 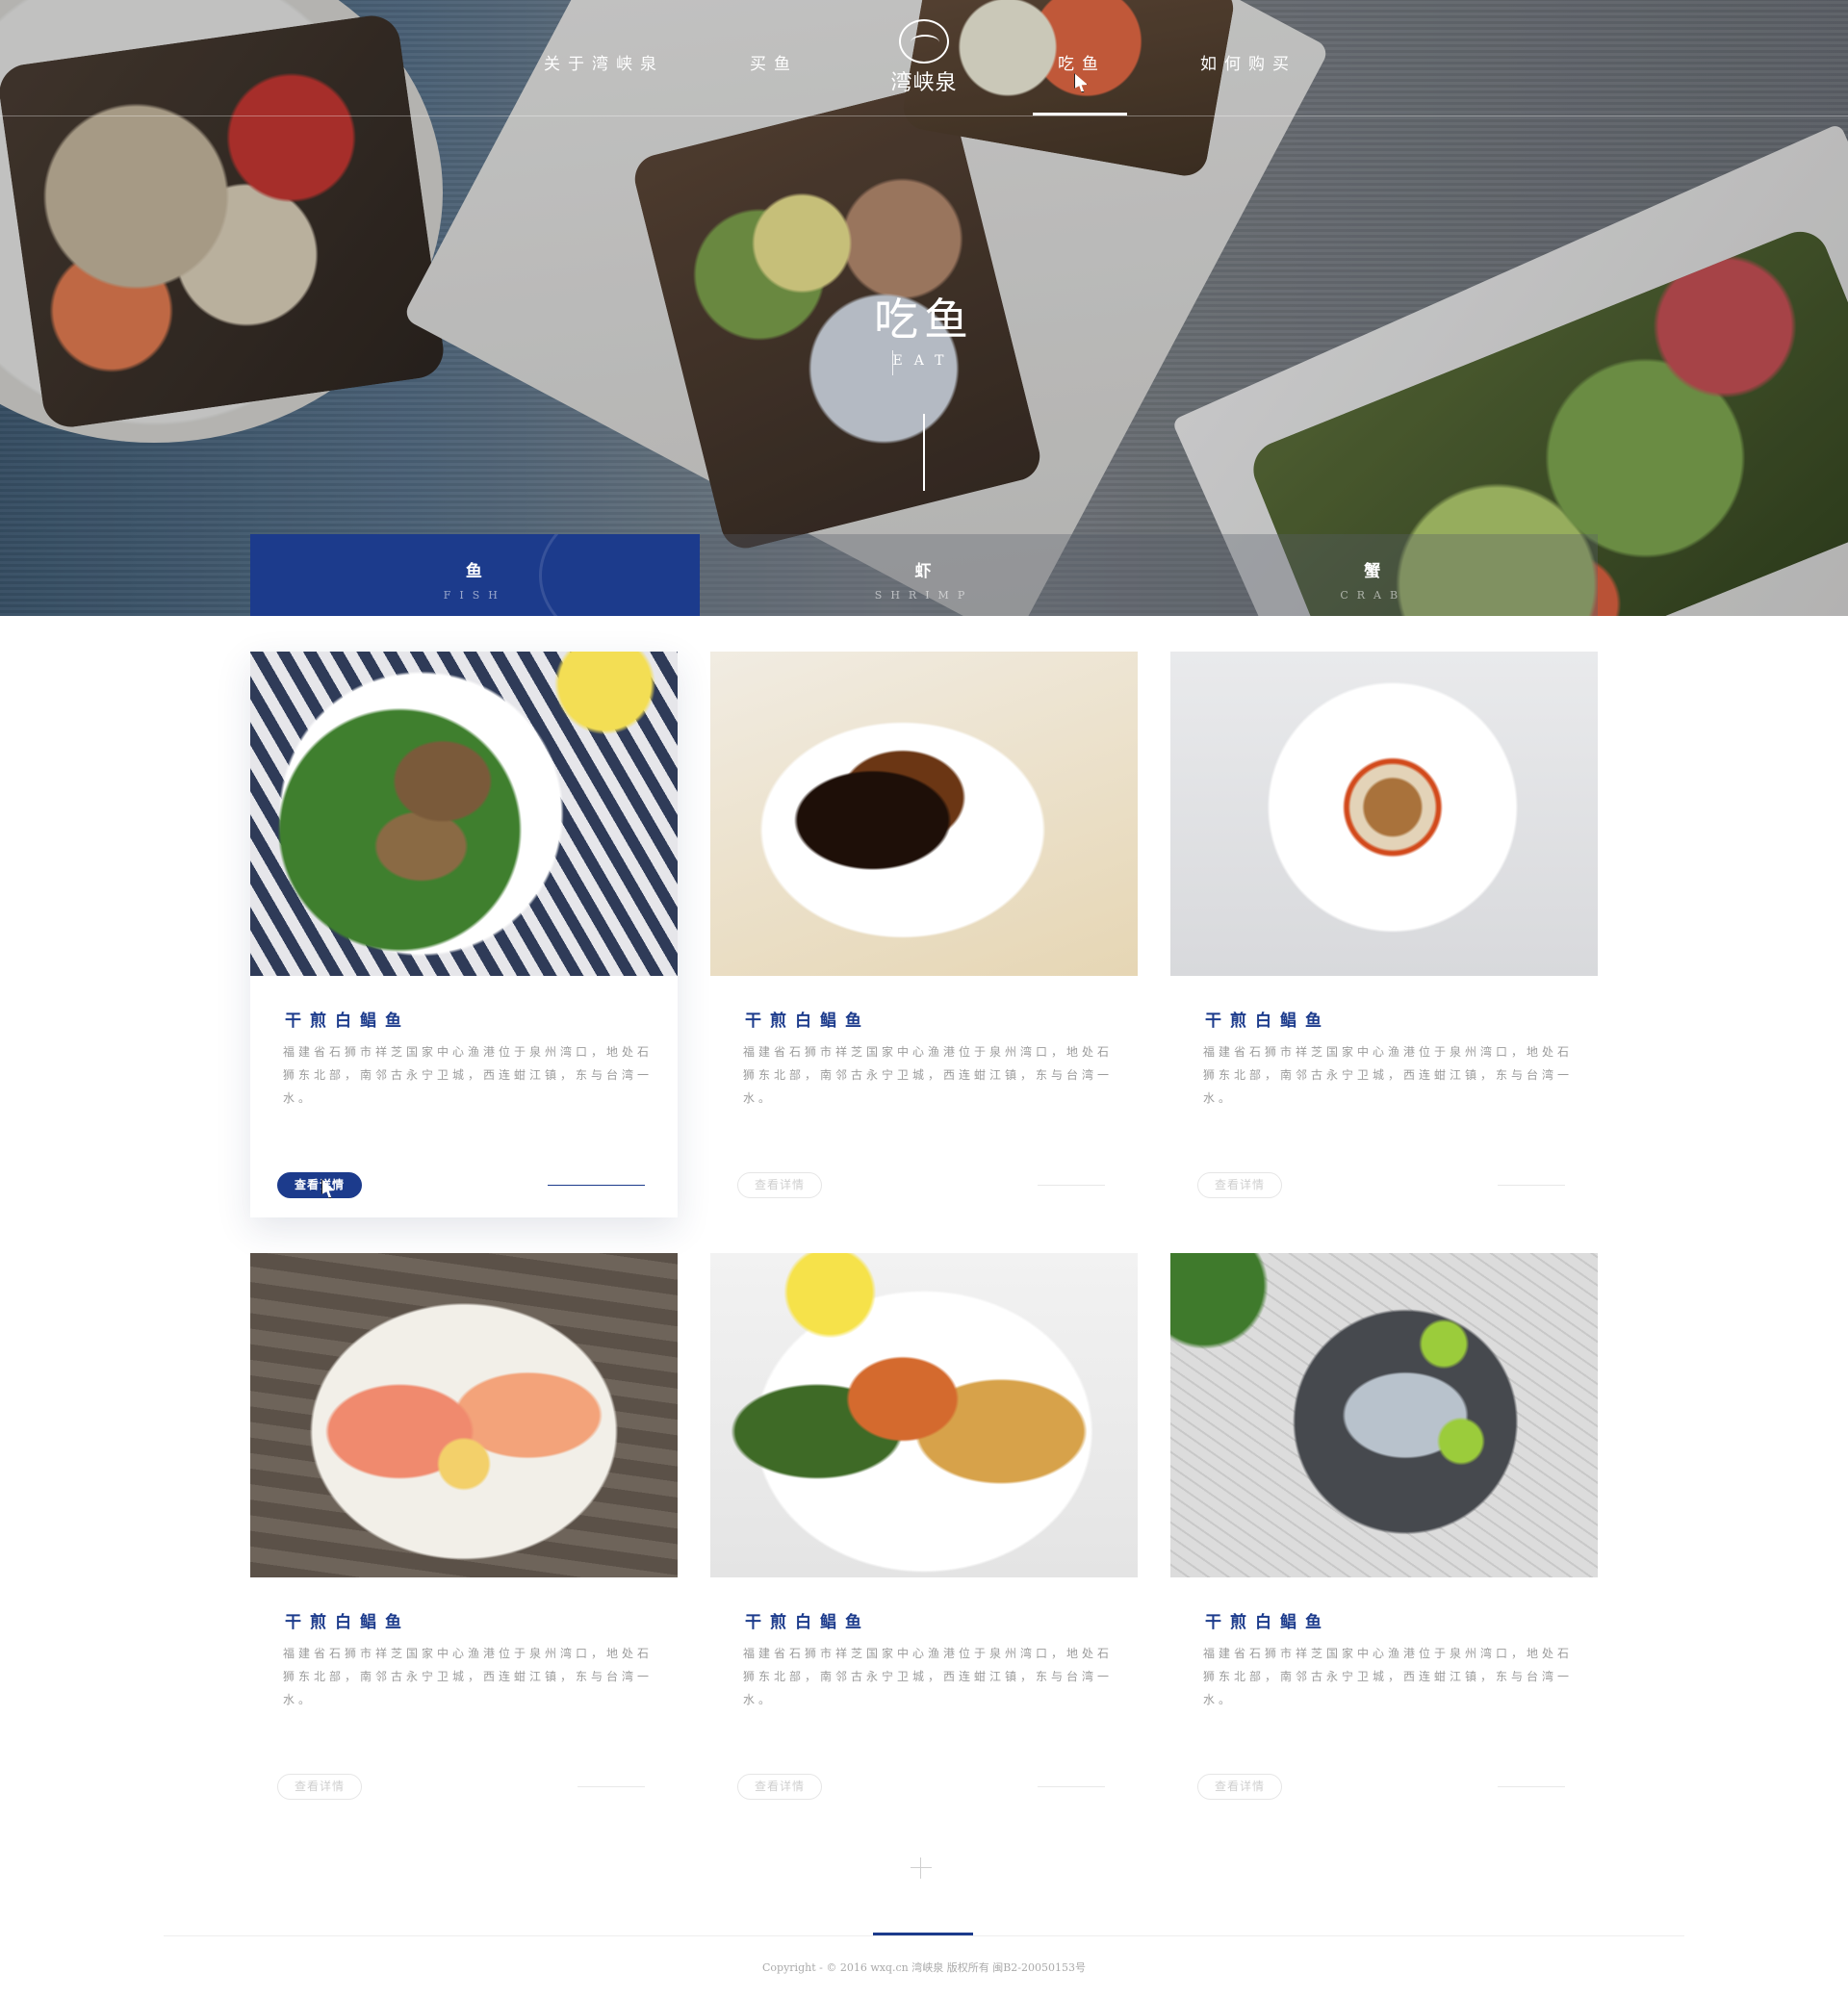 I want to click on nav-item-buy-fish: 买鱼, so click(x=774, y=62).